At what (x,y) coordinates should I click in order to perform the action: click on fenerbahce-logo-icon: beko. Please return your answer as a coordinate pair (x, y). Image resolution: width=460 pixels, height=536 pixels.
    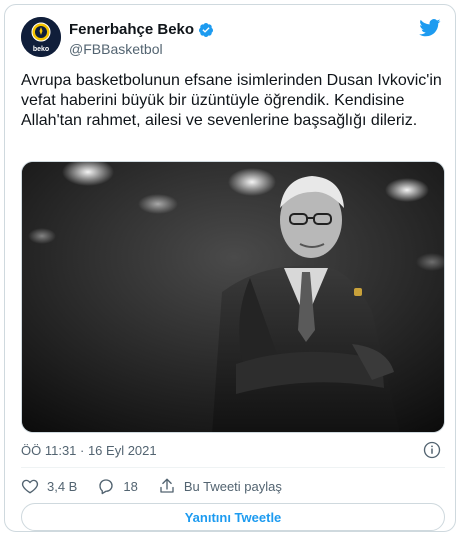
    Looking at the image, I should click on (41, 37).